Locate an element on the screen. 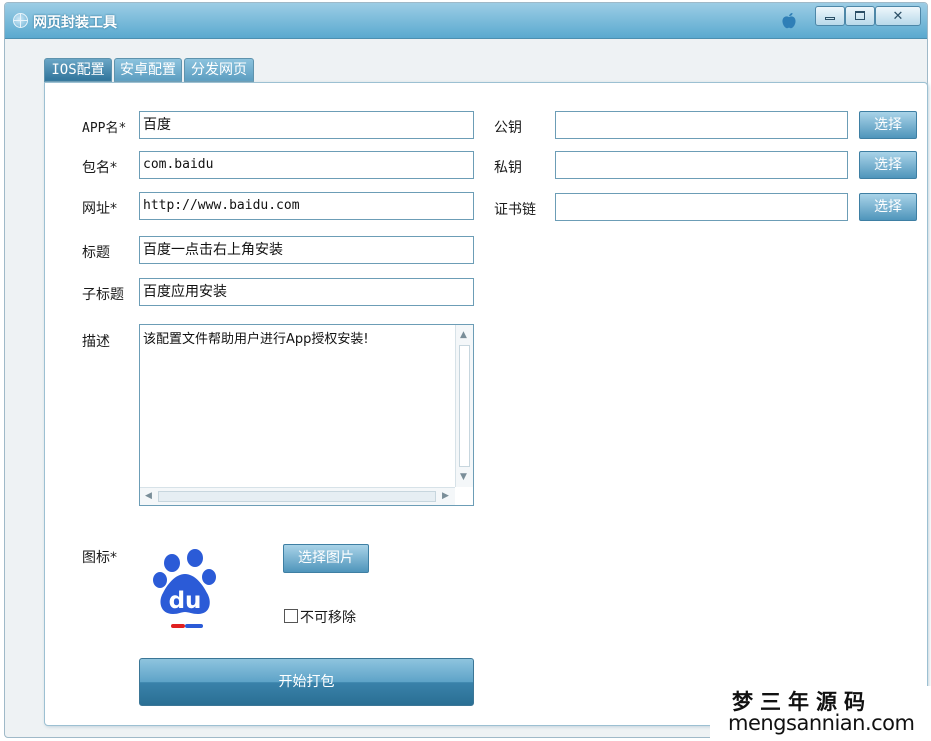 Image resolution: width=931 pixels, height=741 pixels. app-icon-preview: du is located at coordinates (187, 587).